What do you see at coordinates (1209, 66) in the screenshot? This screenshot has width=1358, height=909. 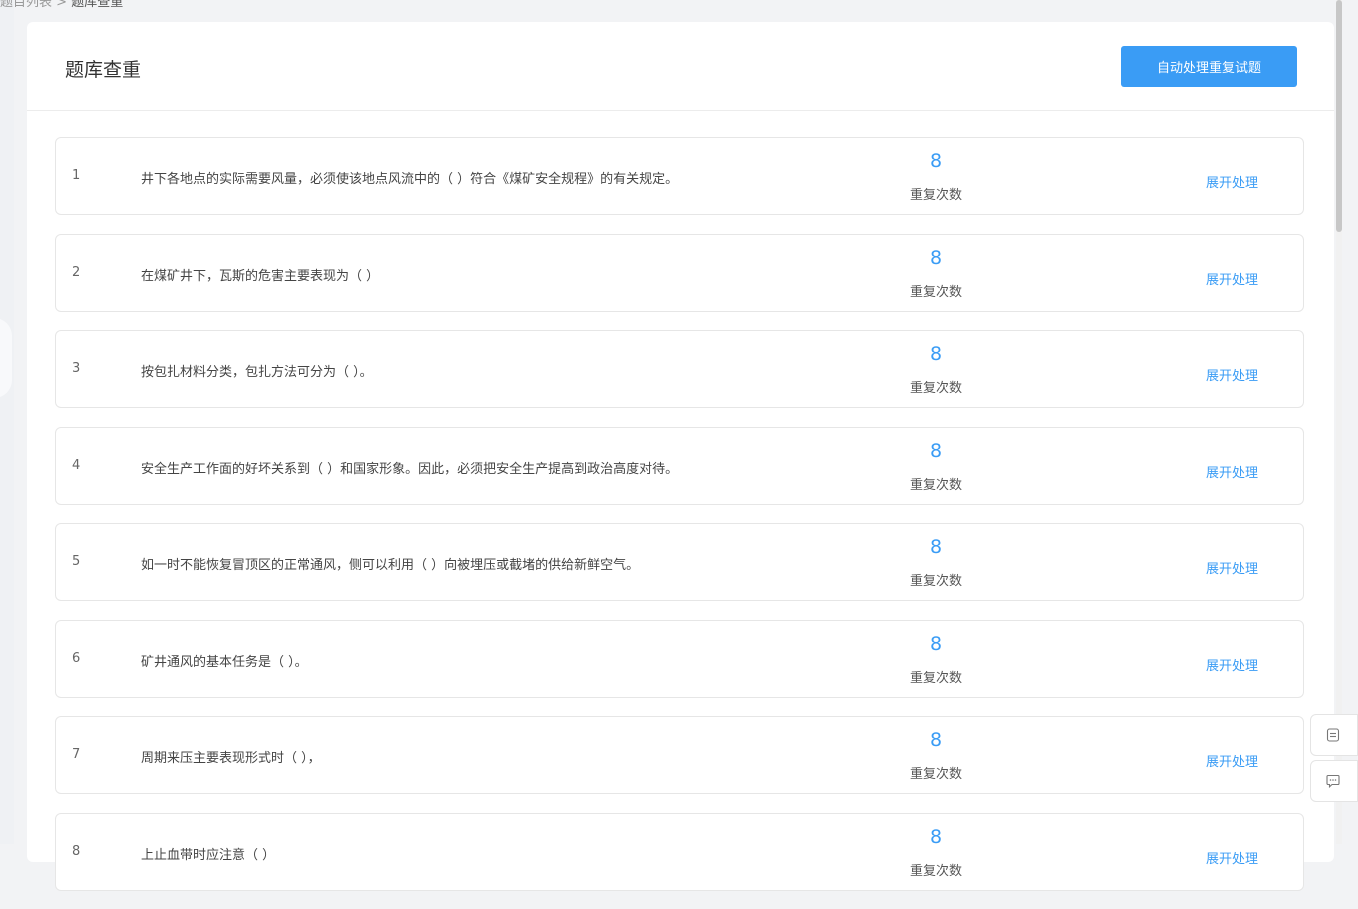 I see `auto-process-duplicates-button: 自动处理重复试题` at bounding box center [1209, 66].